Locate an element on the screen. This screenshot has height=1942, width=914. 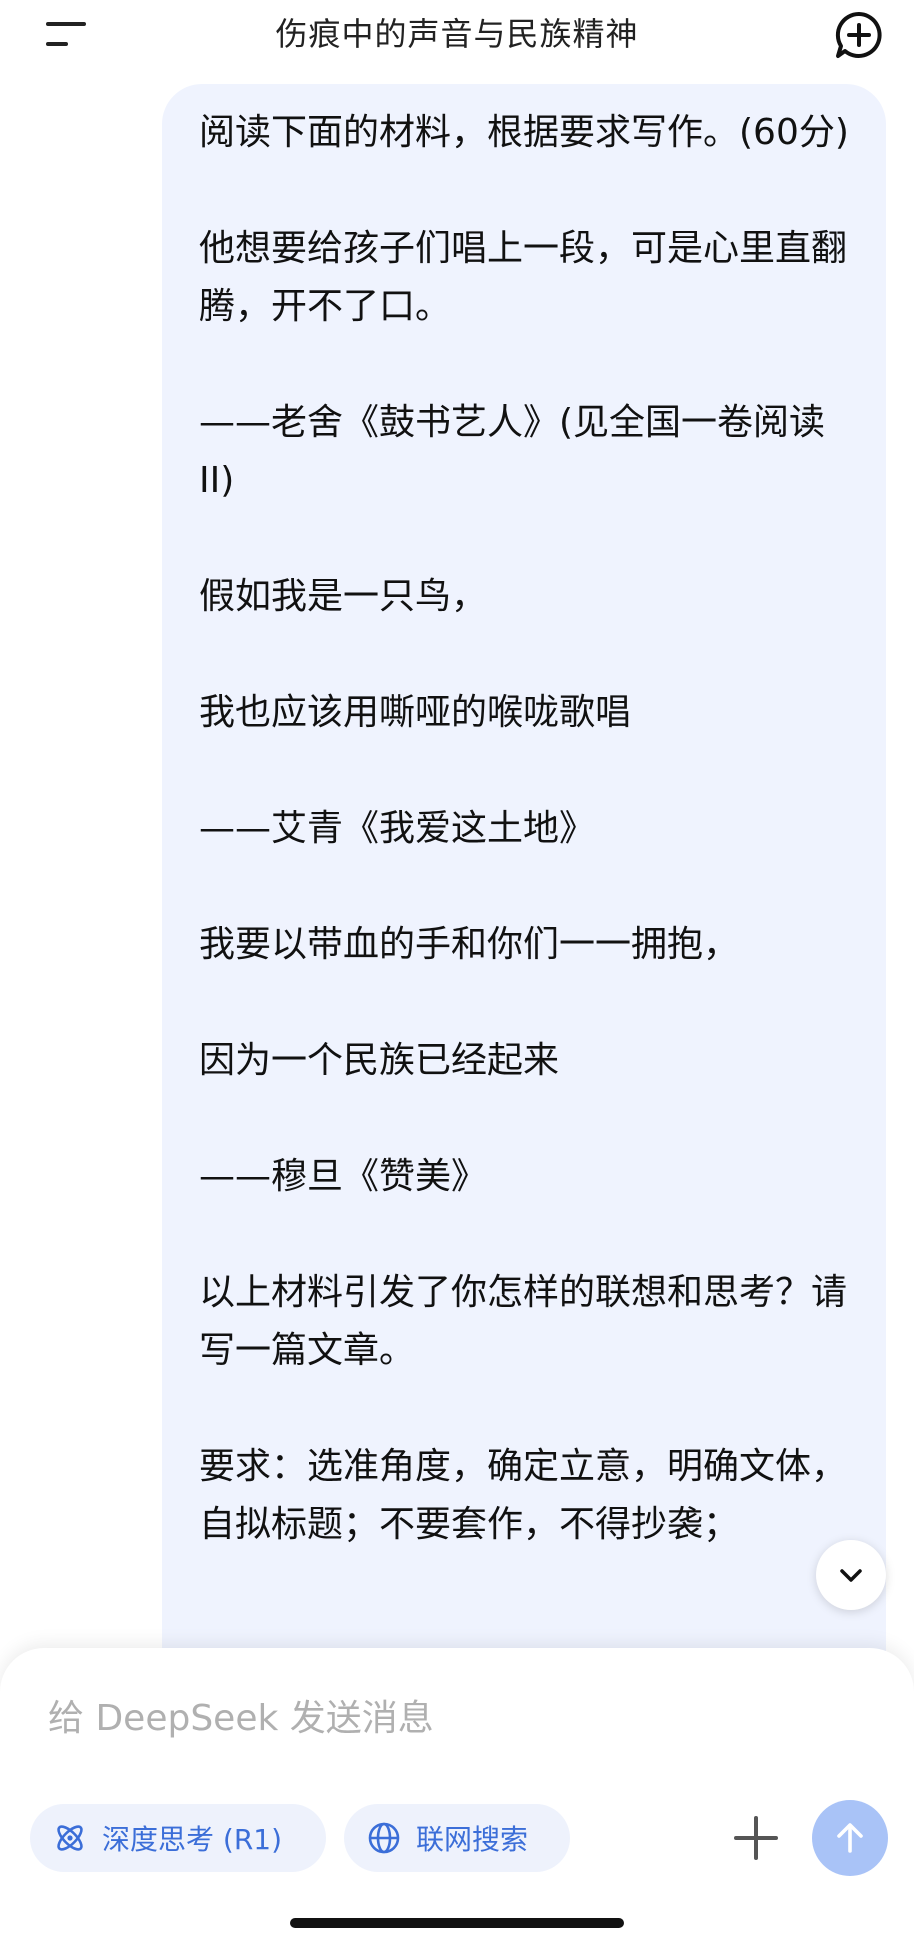
send-button is located at coordinates (850, 1838).